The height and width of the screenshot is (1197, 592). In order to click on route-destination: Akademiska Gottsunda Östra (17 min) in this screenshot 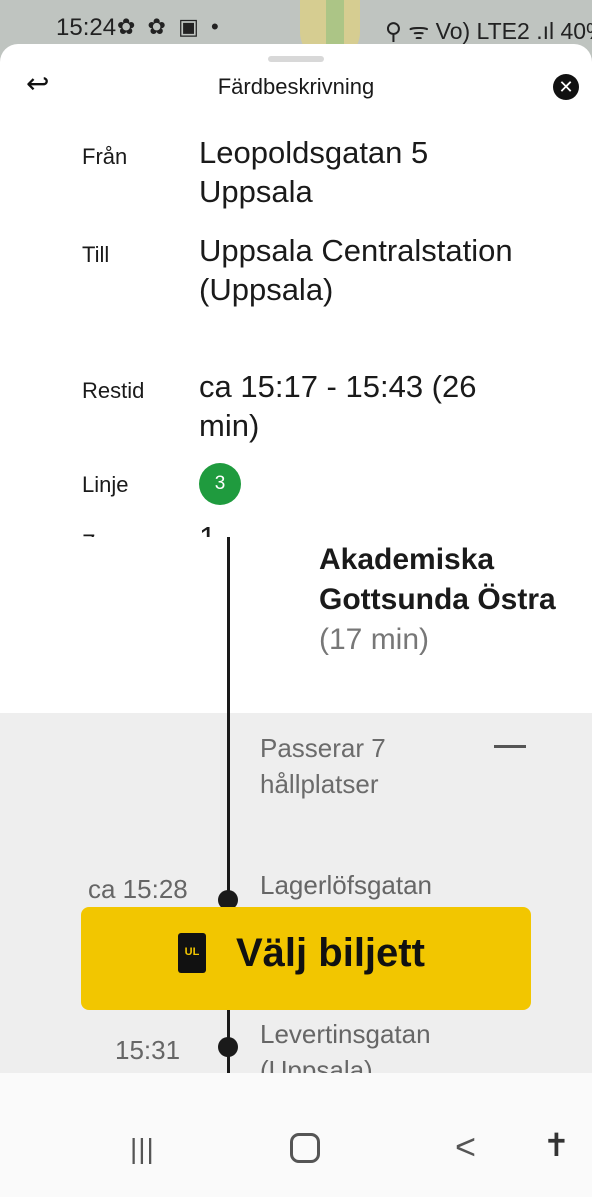, I will do `click(439, 600)`.